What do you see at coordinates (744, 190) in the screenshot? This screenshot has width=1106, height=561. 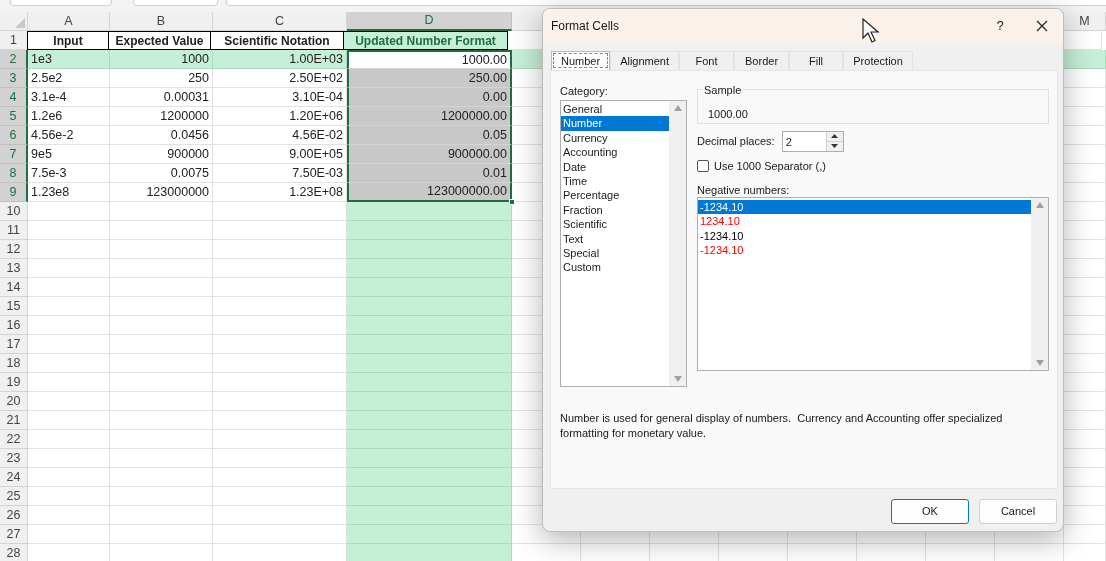 I see `negative-numbers-label: Negative numbers:` at bounding box center [744, 190].